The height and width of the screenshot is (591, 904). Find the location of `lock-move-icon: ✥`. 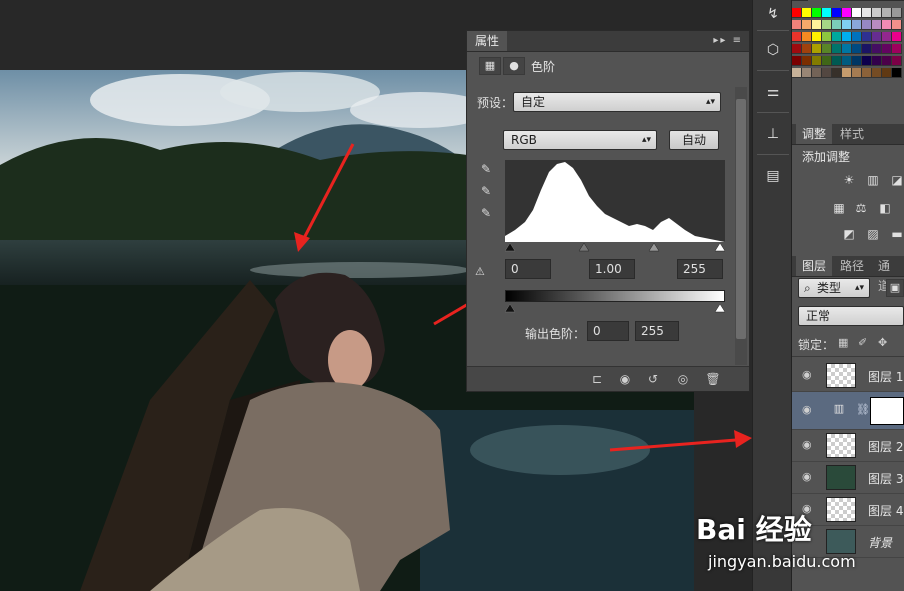

lock-move-icon: ✥ is located at coordinates (882, 342).